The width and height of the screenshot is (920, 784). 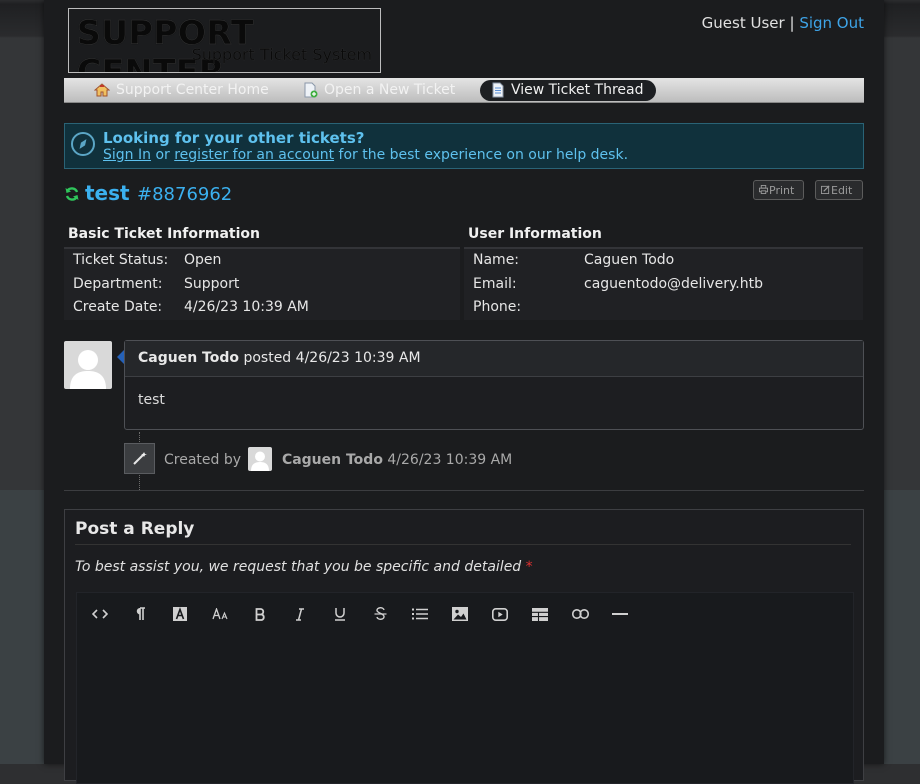 I want to click on user-bar: Guest User | Sign Out, so click(x=783, y=23).